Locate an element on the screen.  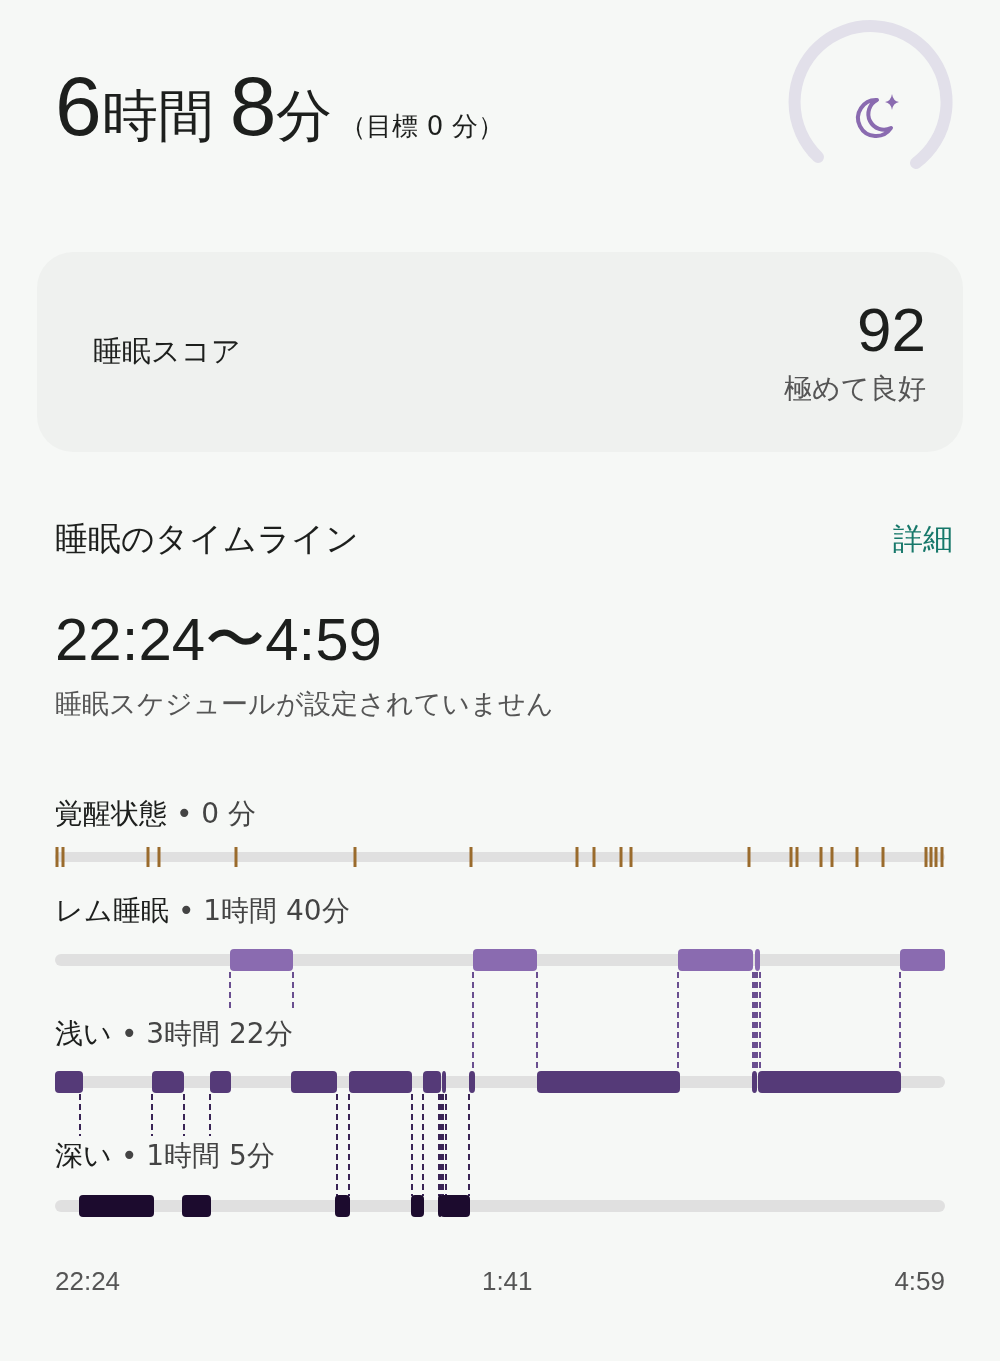
stage-label: 浅い • 3時間 22分 is located at coordinates (173, 1034).